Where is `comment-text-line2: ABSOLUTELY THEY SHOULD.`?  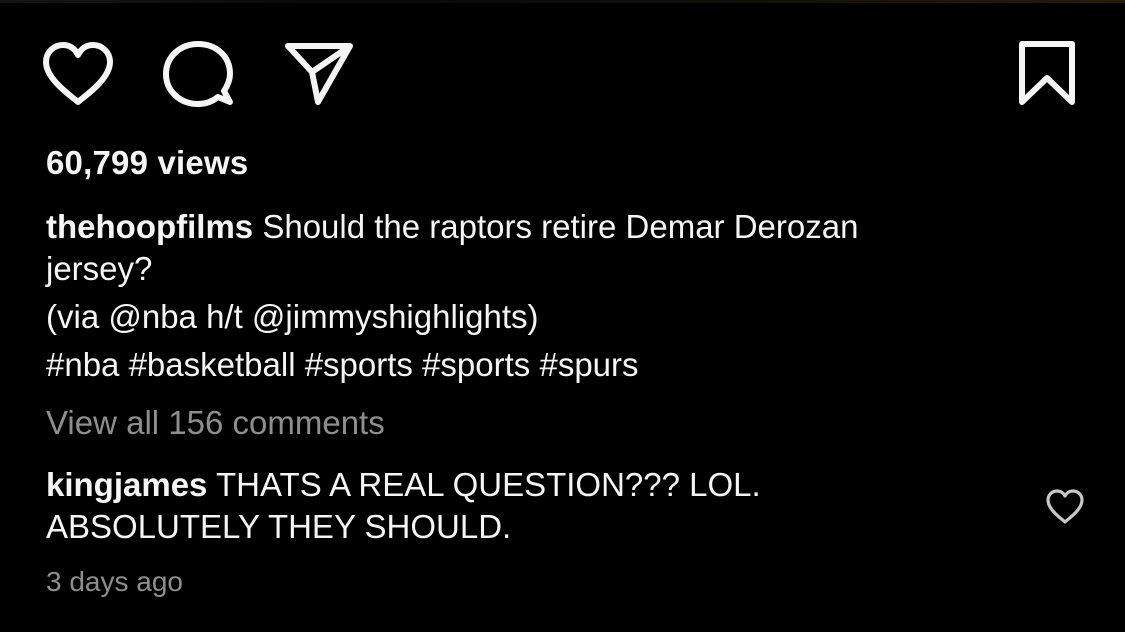 comment-text-line2: ABSOLUTELY THEY SHOULD. is located at coordinates (279, 526).